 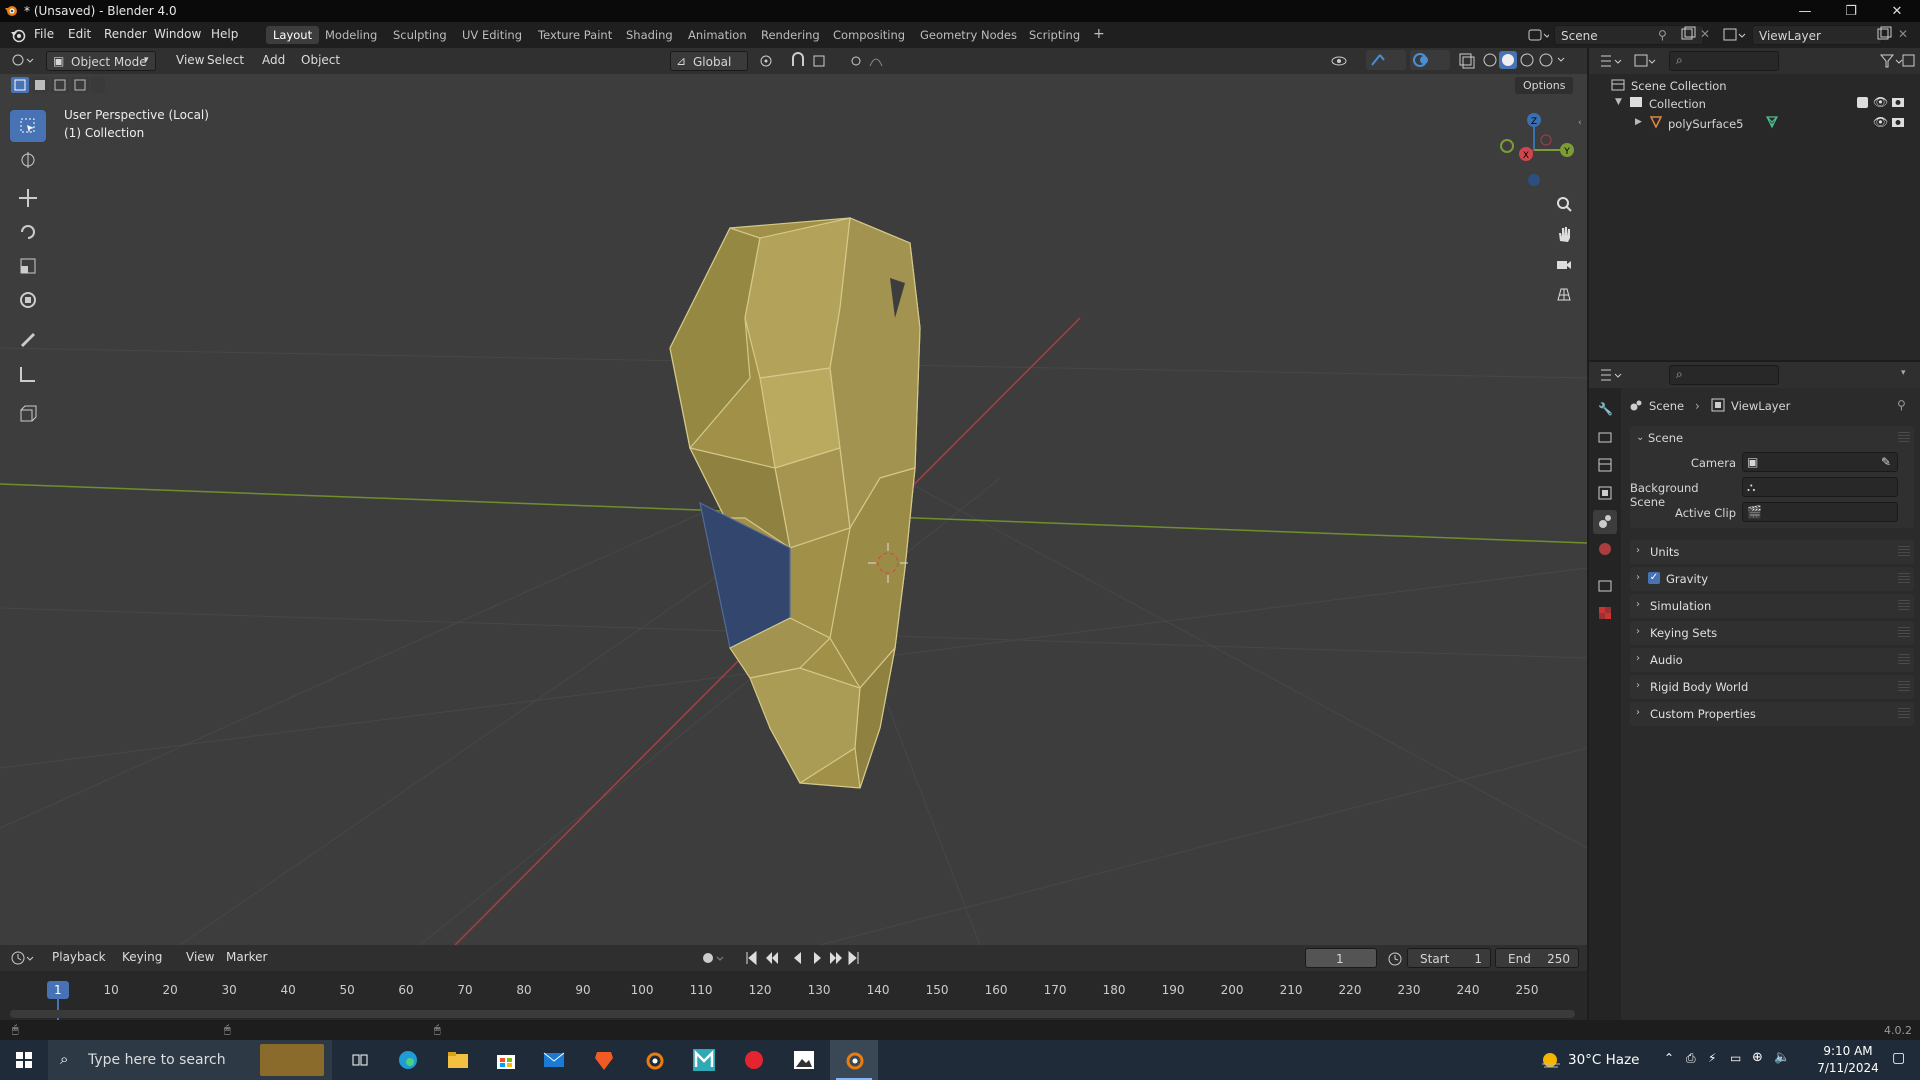 I want to click on properties-editor-type-icon, so click(x=1611, y=375).